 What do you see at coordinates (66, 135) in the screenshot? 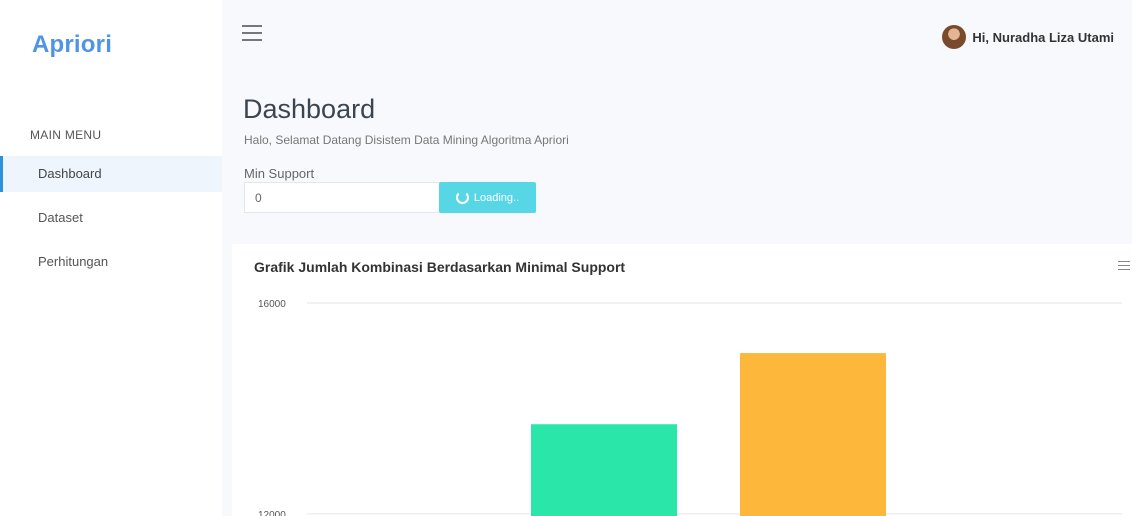
I see `menu-title: MAIN MENU` at bounding box center [66, 135].